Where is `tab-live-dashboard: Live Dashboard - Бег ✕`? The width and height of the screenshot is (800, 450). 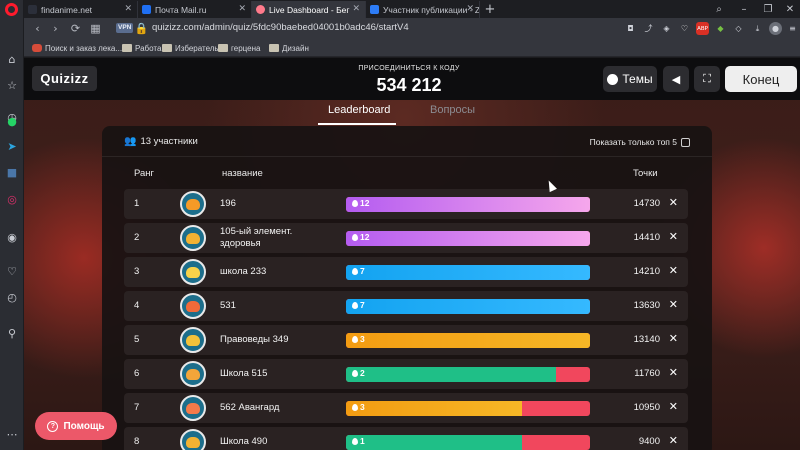 tab-live-dashboard: Live Dashboard - Бег ✕ is located at coordinates (309, 9).